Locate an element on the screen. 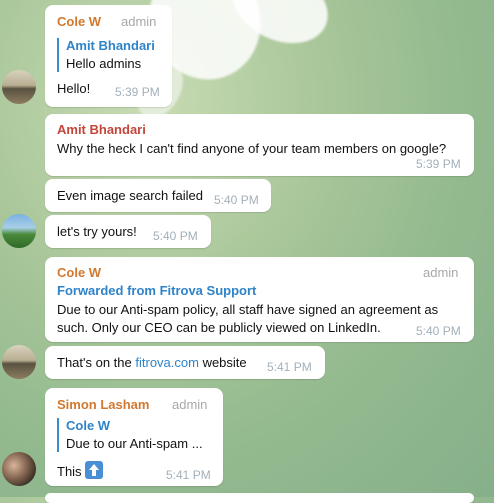  message-text: That's on the fitrova.com website is located at coordinates (152, 362).